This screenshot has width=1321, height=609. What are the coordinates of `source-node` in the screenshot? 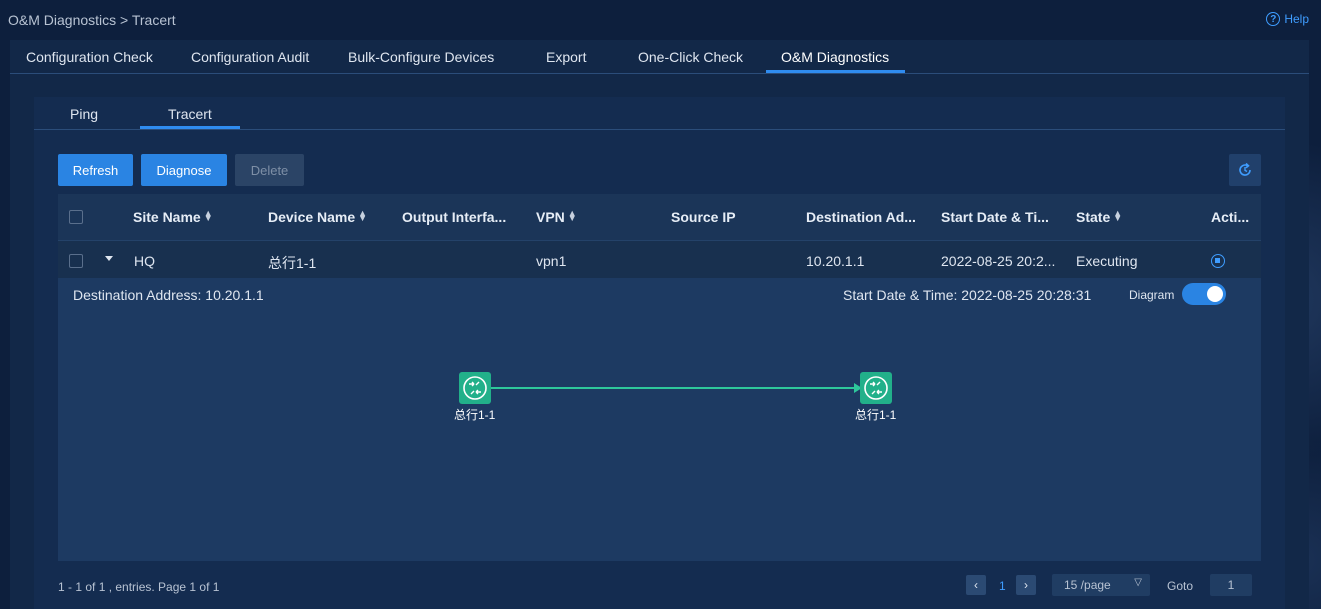 It's located at (475, 388).